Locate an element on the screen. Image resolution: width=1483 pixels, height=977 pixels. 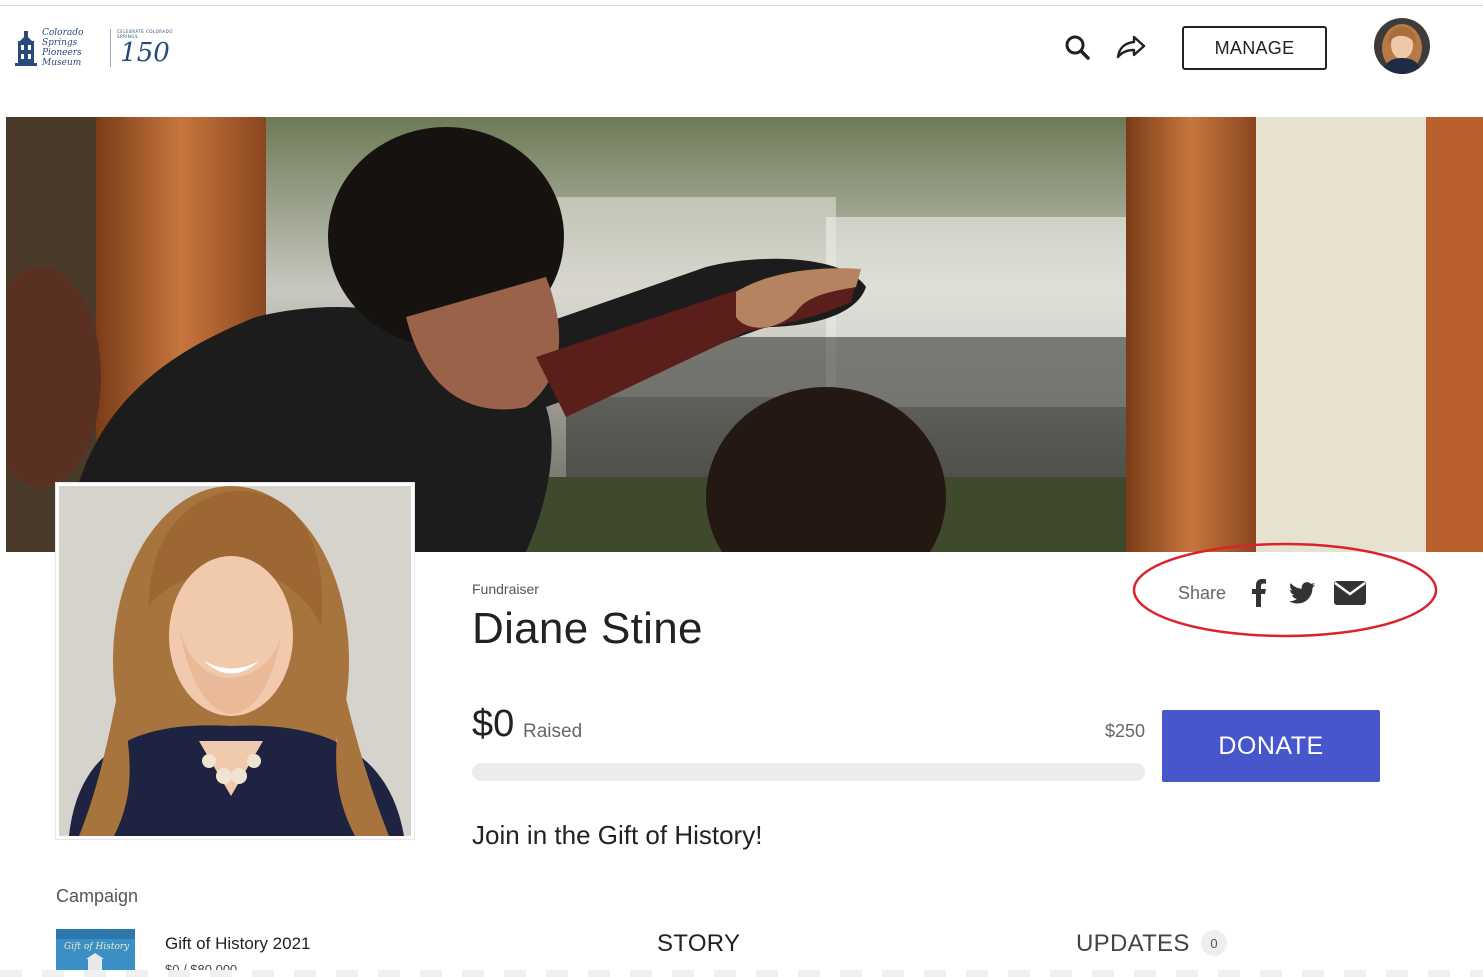
raised-label: Raised is located at coordinates (553, 731).